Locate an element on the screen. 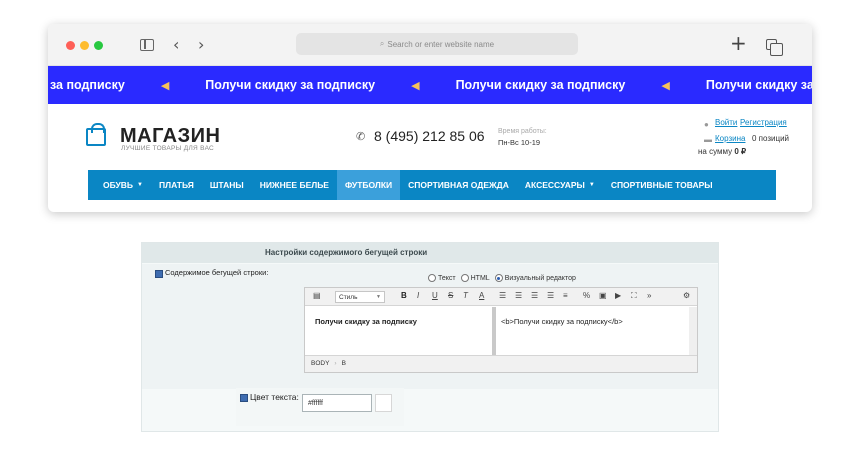 The width and height of the screenshot is (860, 456). user-icon: ● is located at coordinates (706, 124).